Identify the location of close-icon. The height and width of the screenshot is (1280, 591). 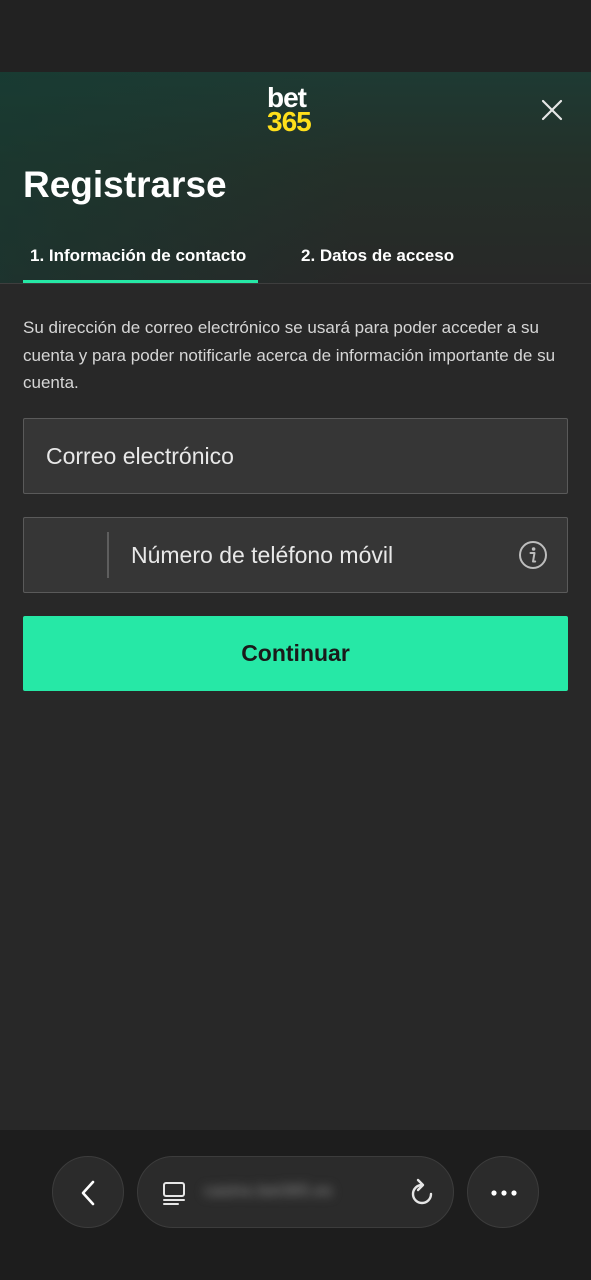
(552, 110).